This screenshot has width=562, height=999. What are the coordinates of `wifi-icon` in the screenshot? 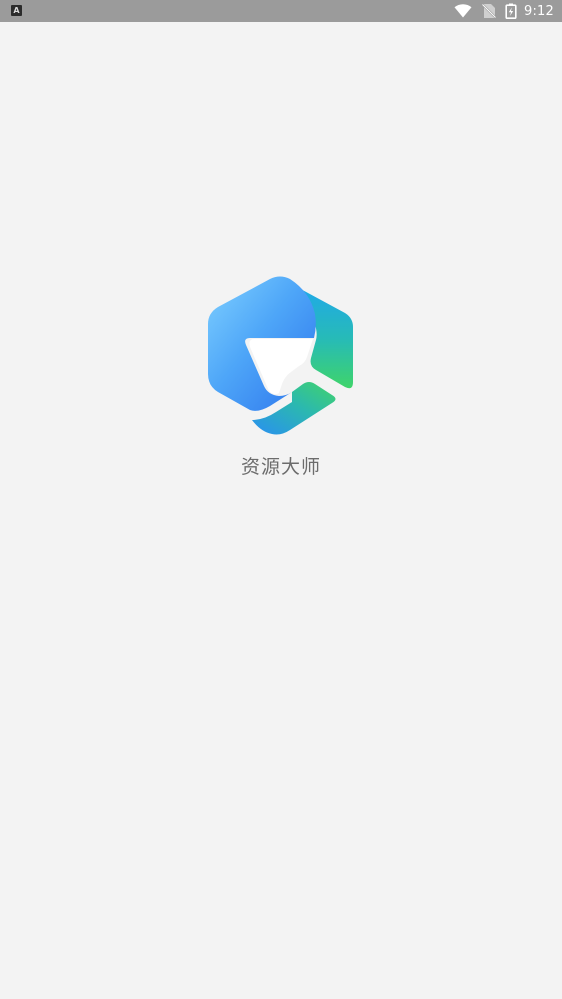 It's located at (463, 11).